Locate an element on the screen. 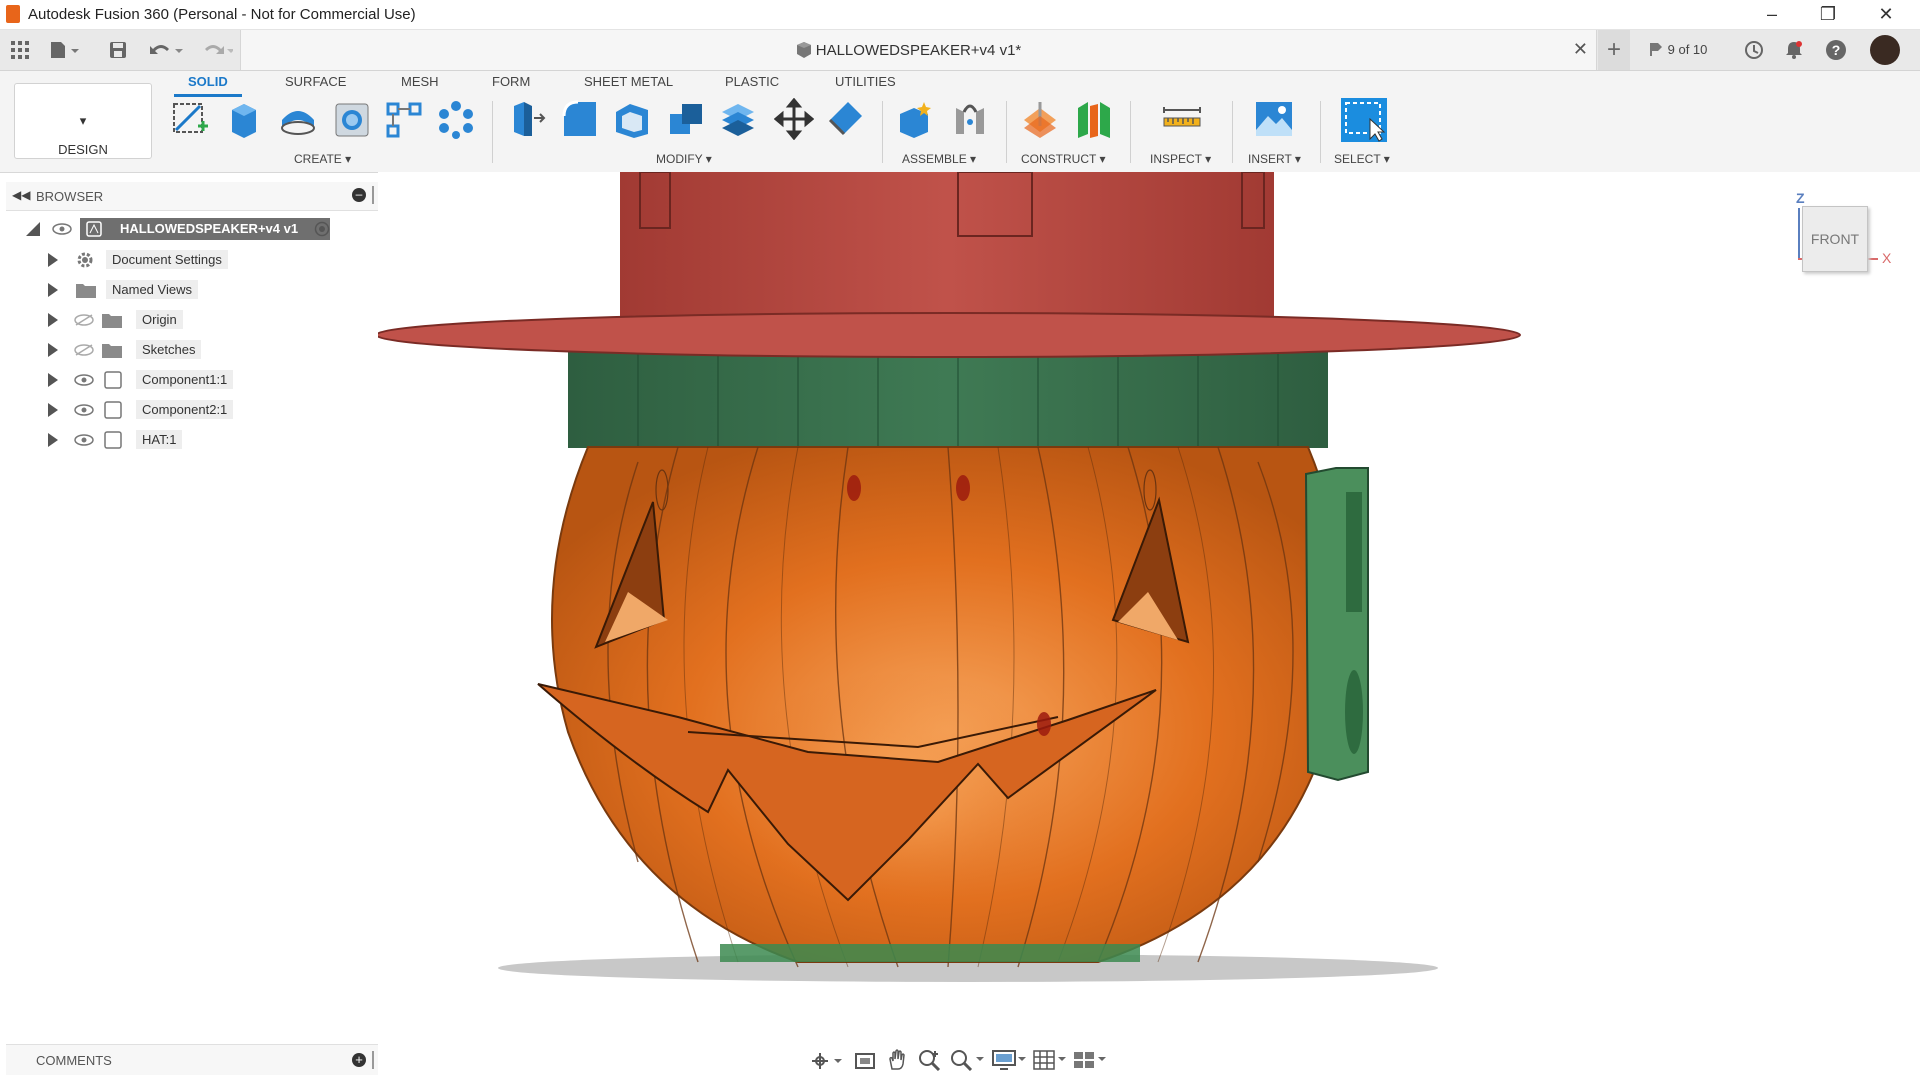 The width and height of the screenshot is (1920, 1080). display-settings-icon is located at coordinates (1009, 1060).